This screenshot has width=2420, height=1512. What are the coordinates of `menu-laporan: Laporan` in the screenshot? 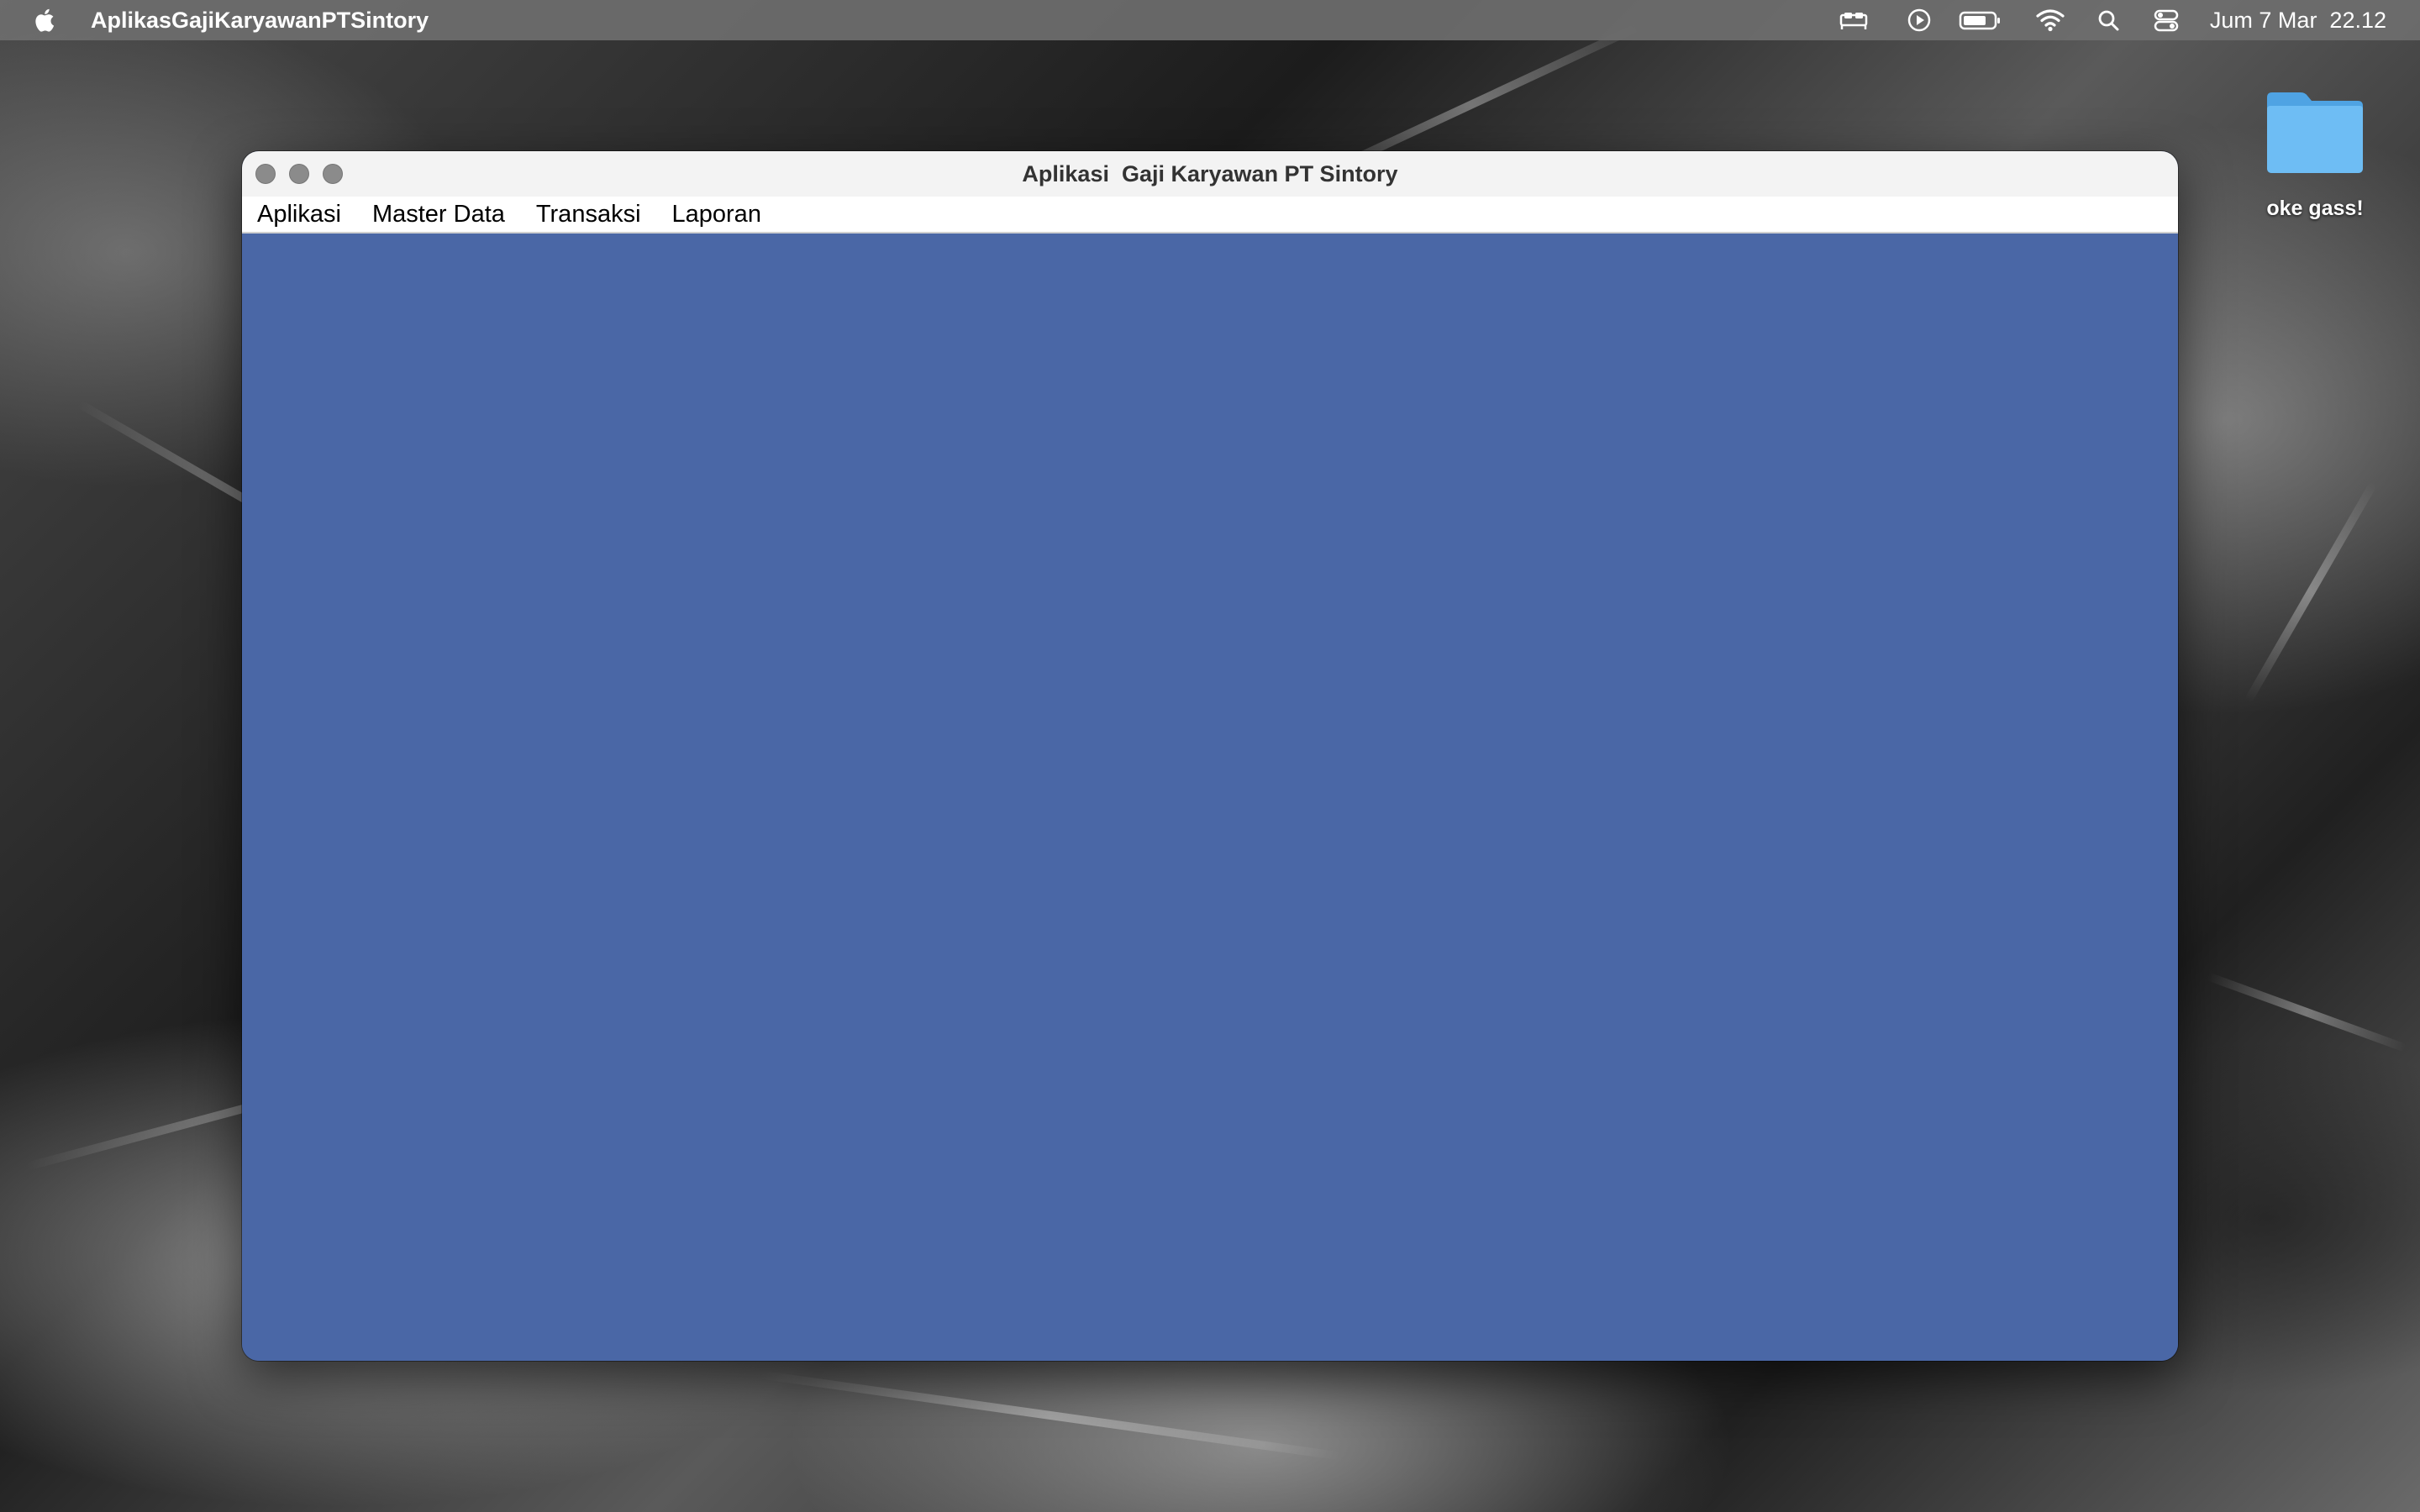 It's located at (717, 214).